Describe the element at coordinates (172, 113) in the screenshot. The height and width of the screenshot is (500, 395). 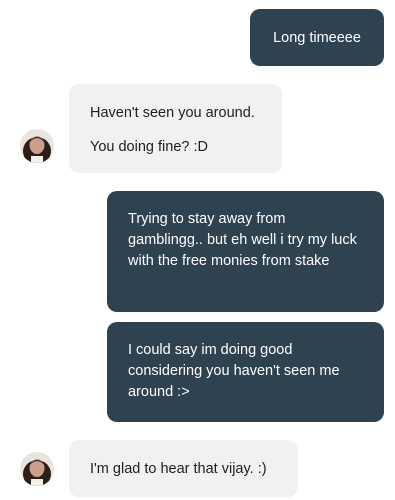
I see `message-text: Haven't seen you around.` at that location.